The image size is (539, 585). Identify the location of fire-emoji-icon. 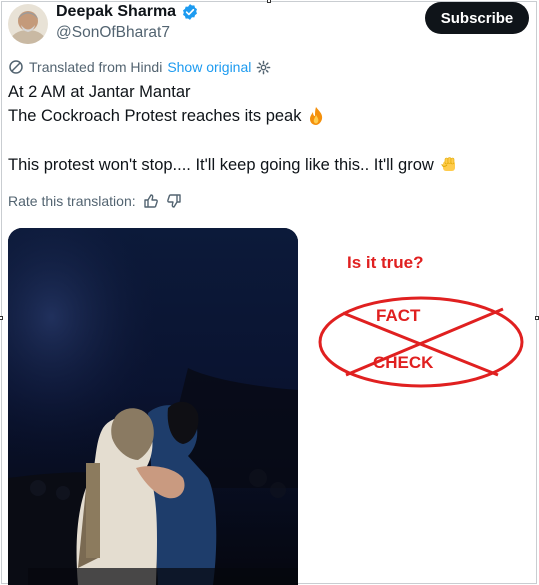
(316, 116).